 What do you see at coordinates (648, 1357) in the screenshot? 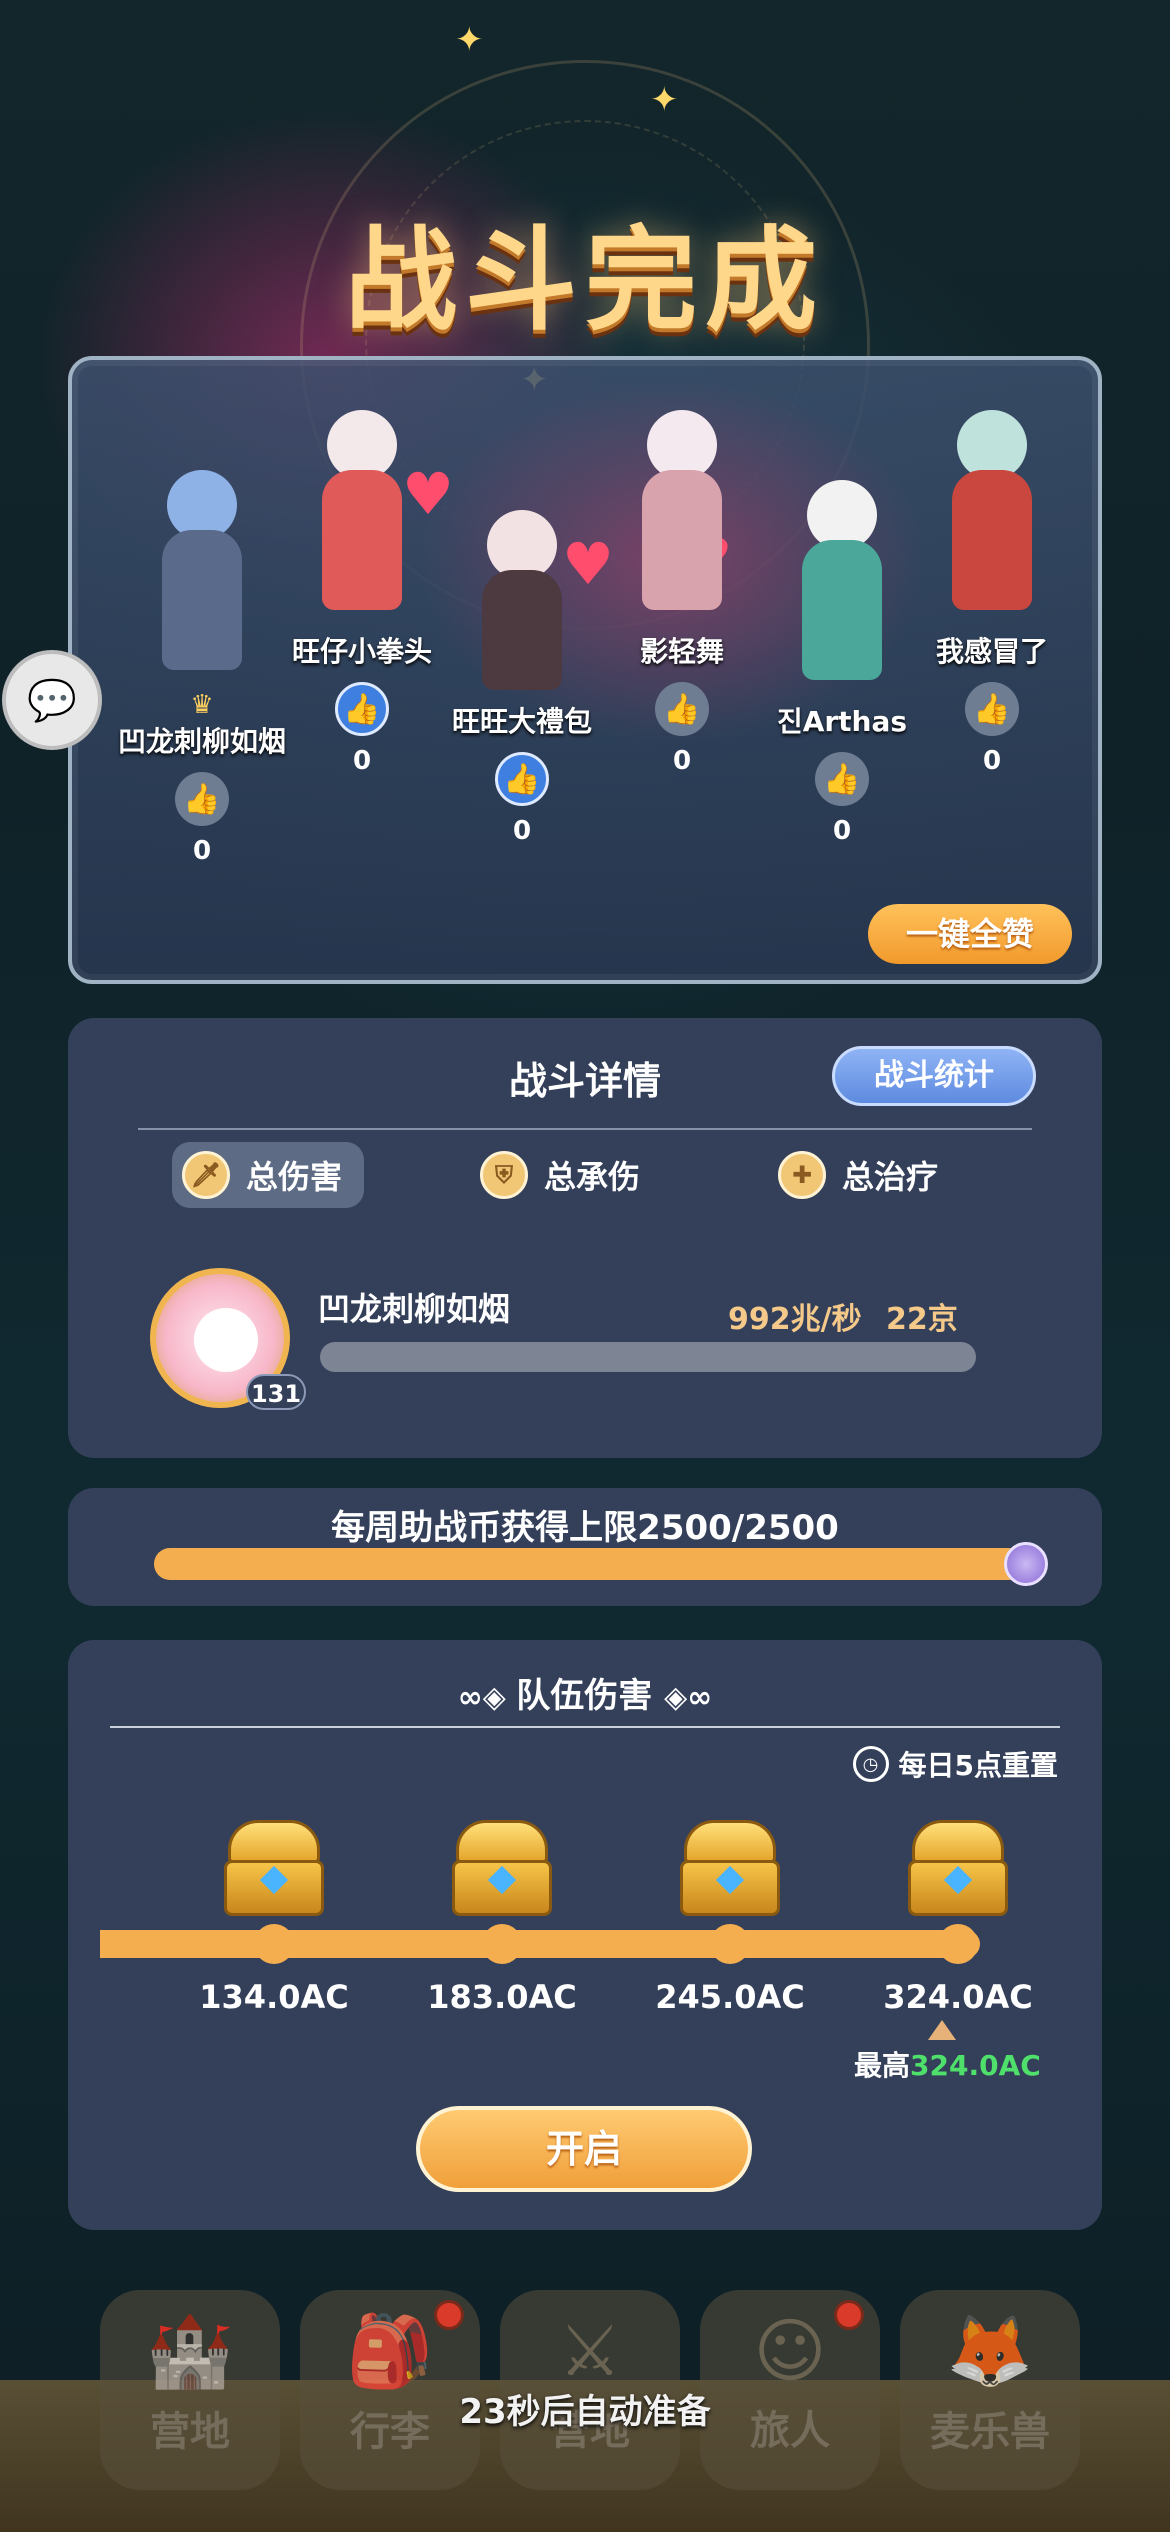
I see `damage-bar` at bounding box center [648, 1357].